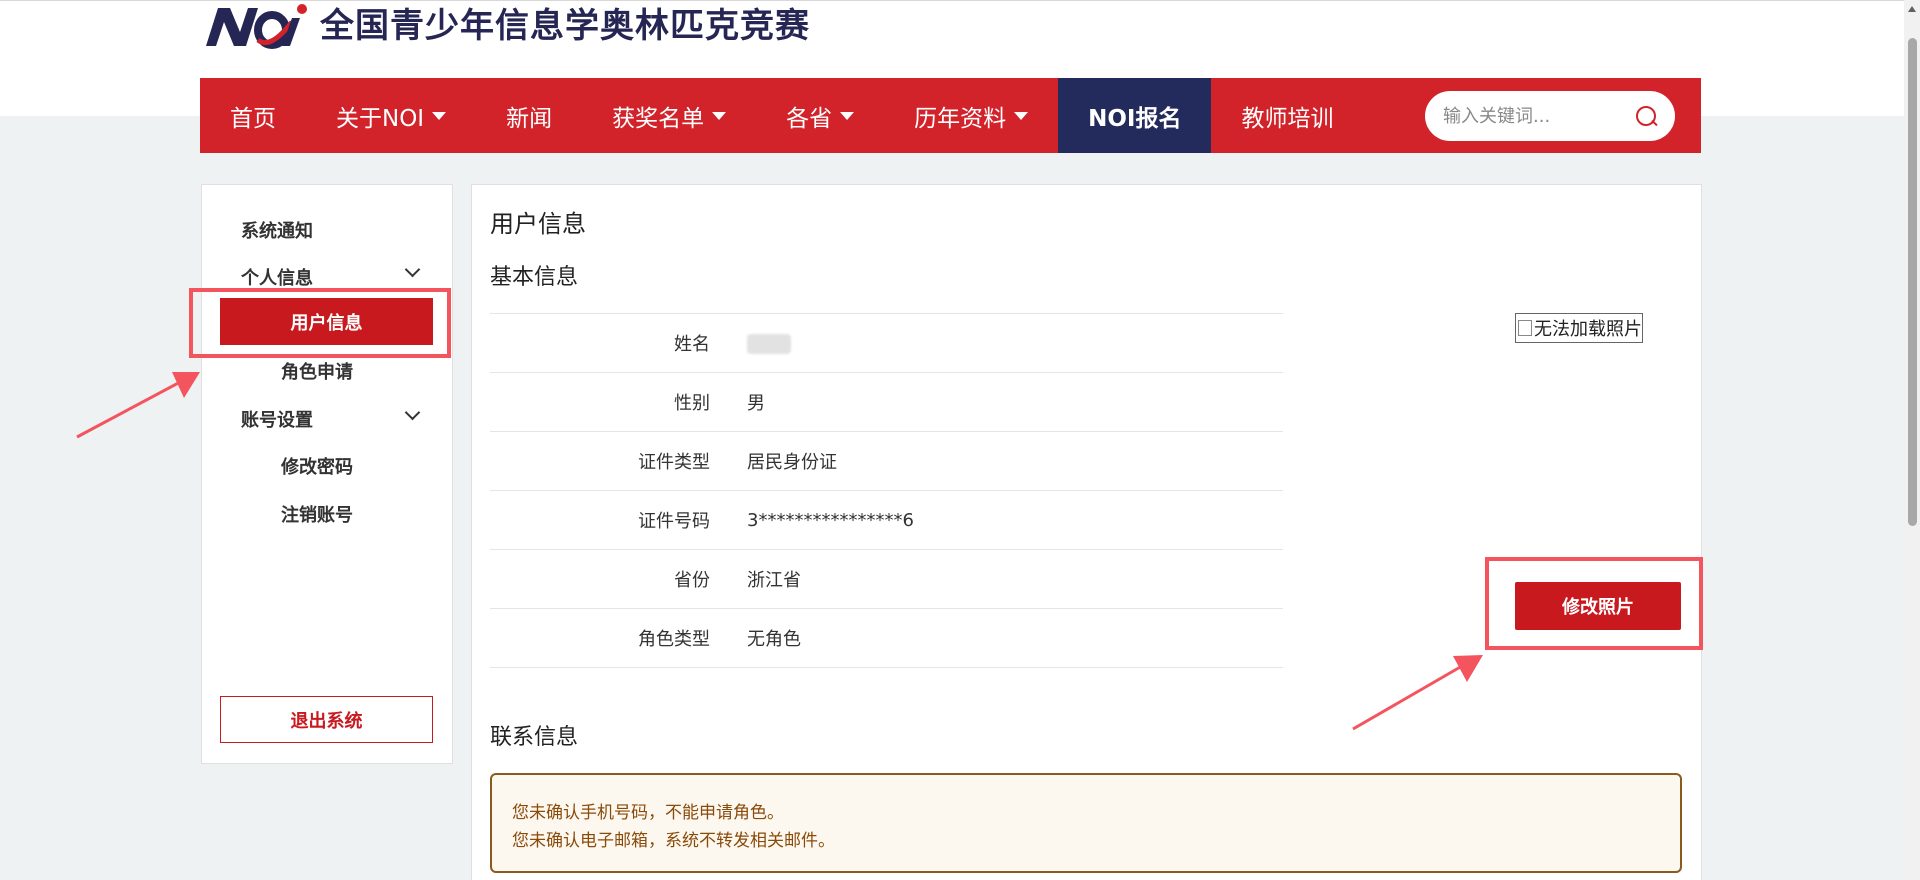 This screenshot has height=880, width=1920. I want to click on info-row-id-type: 证件类型 居民身份证, so click(886, 461).